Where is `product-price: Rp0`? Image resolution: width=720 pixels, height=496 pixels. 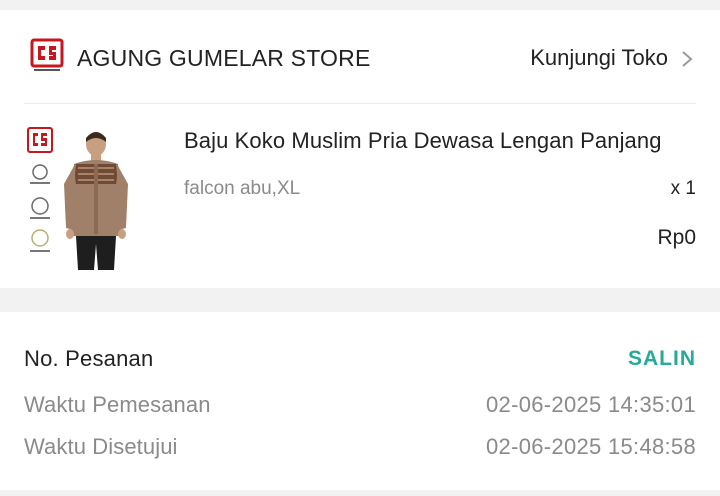 product-price: Rp0 is located at coordinates (676, 237).